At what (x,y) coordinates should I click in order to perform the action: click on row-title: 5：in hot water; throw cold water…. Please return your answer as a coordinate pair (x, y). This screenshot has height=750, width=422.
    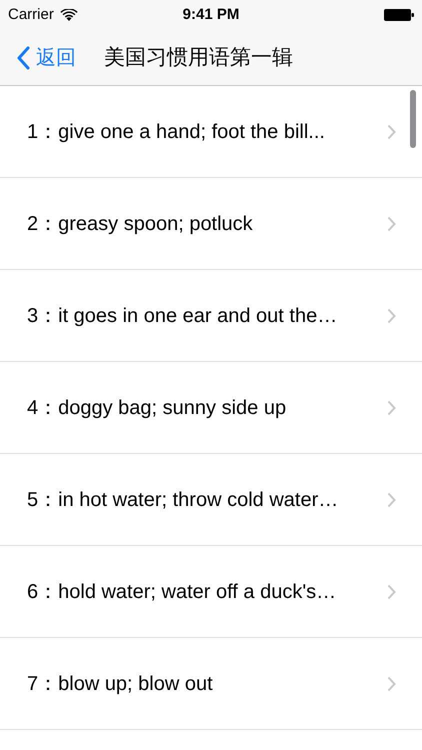
    Looking at the image, I should click on (183, 500).